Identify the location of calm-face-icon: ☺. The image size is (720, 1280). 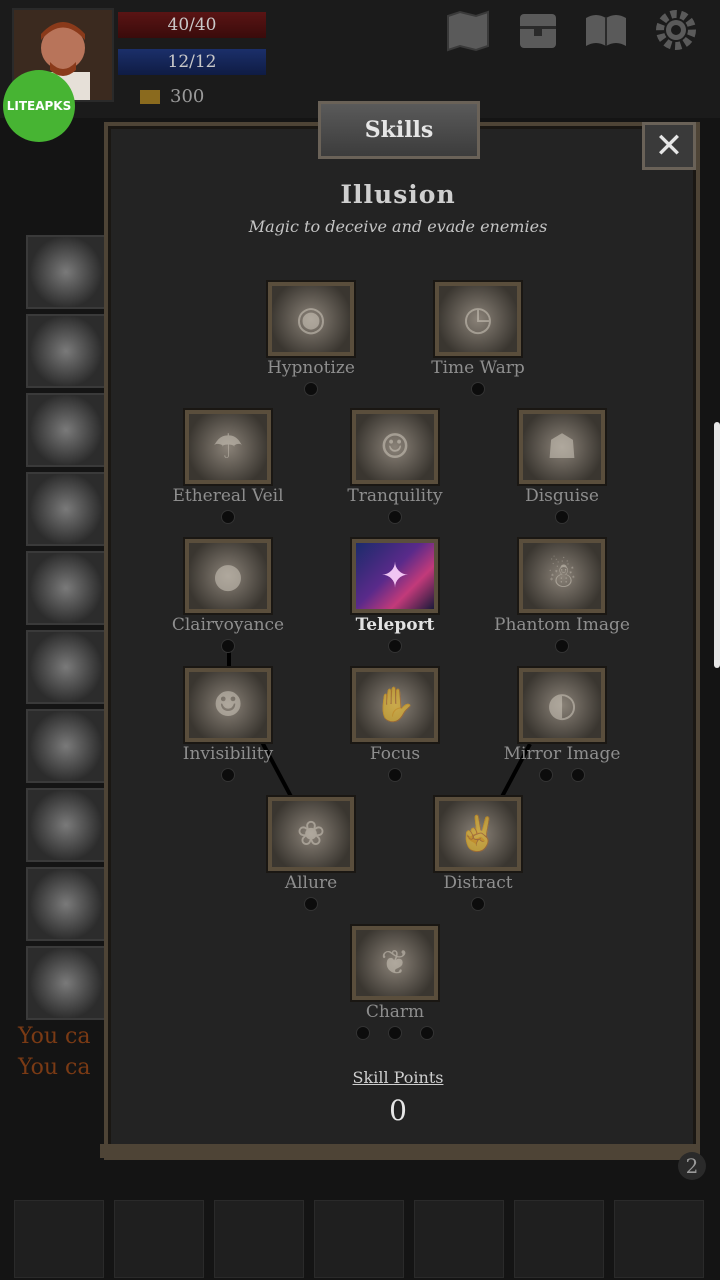
(395, 447).